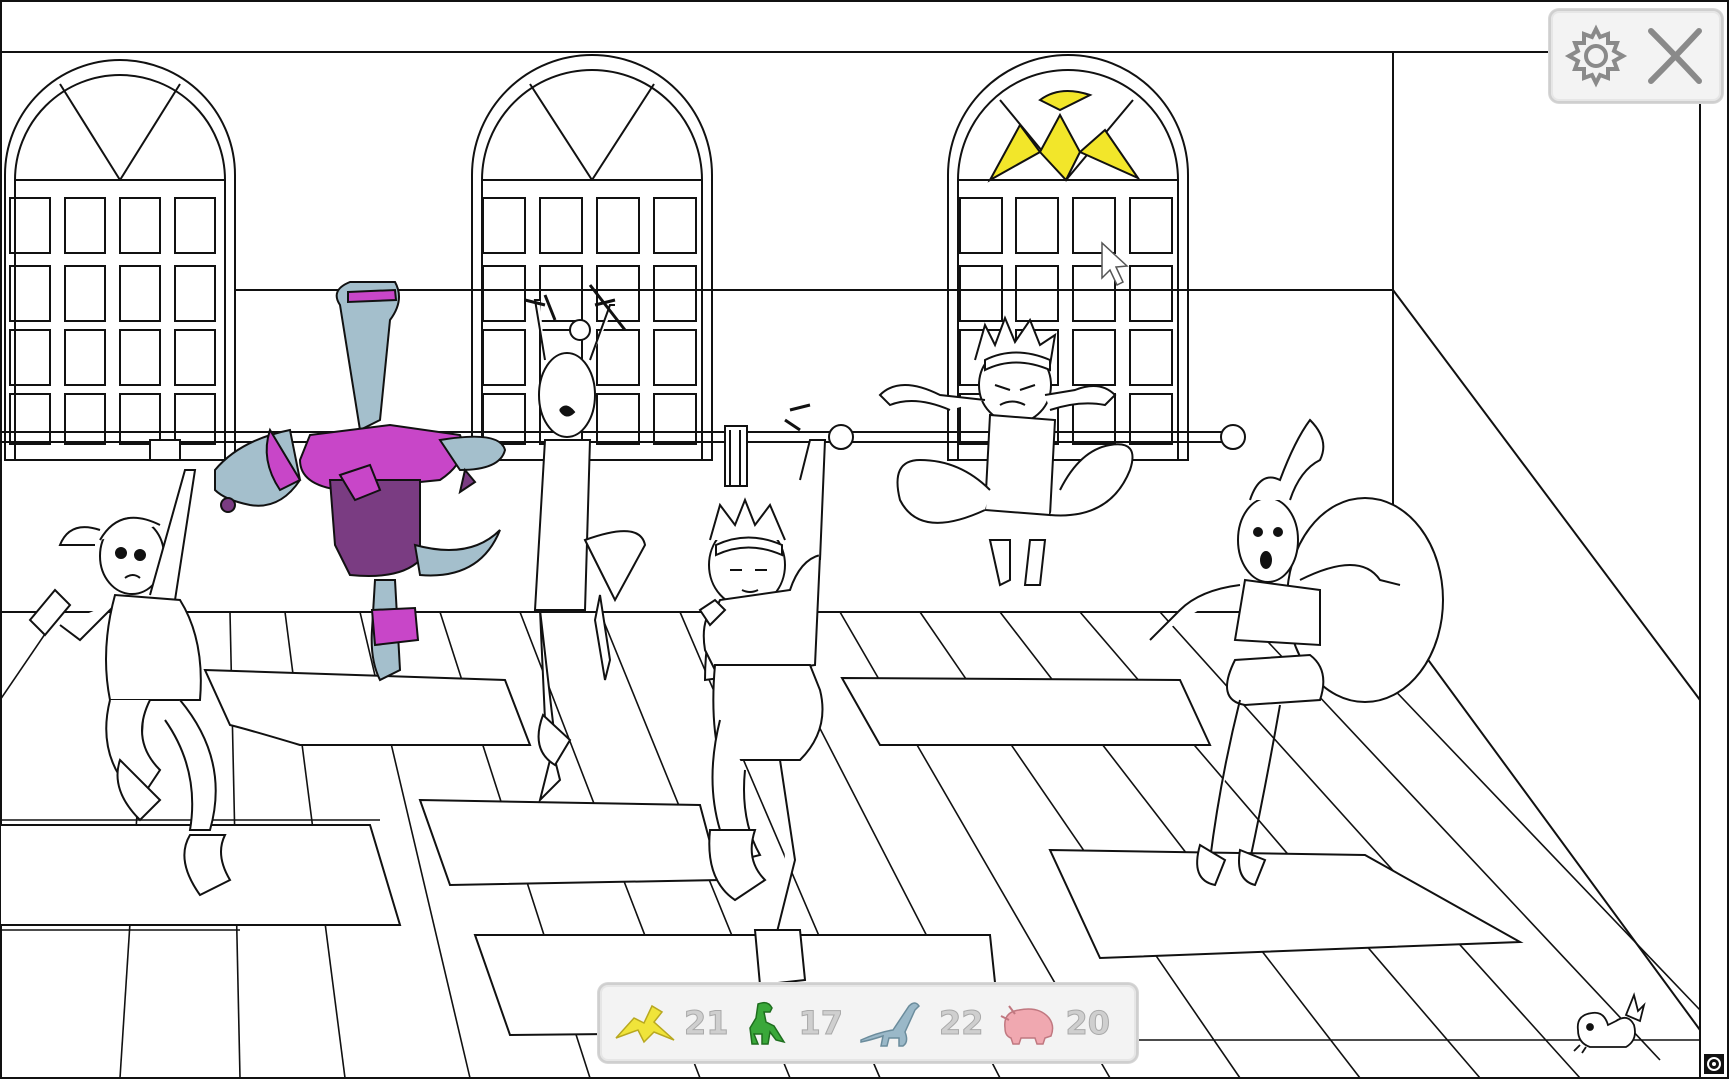 This screenshot has width=1729, height=1080. Describe the element at coordinates (585, 544) in the screenshot. I see `man-lifting-dumbbells` at that location.